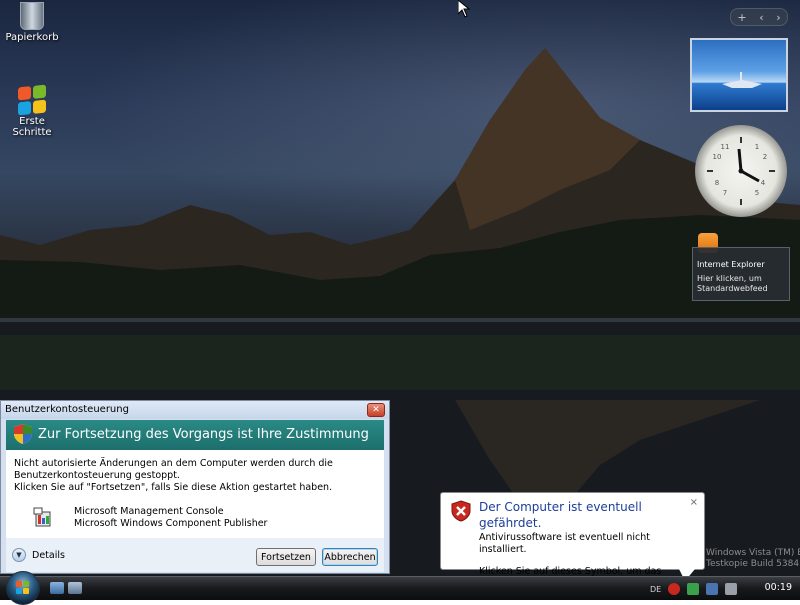  I want to click on windows-logo-icon, so click(22, 587).